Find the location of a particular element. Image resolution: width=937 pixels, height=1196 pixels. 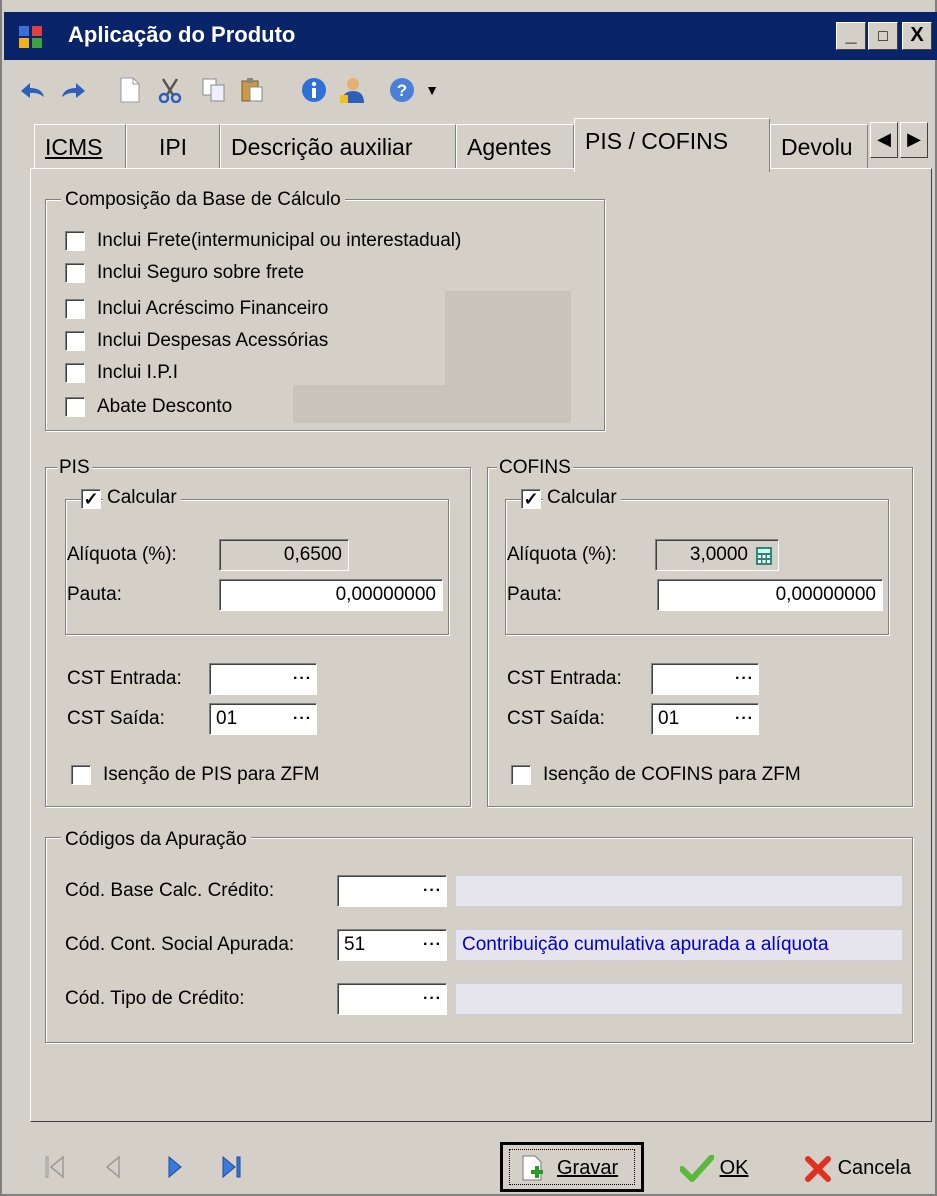

tab-icms: ICMS is located at coordinates (80, 146).